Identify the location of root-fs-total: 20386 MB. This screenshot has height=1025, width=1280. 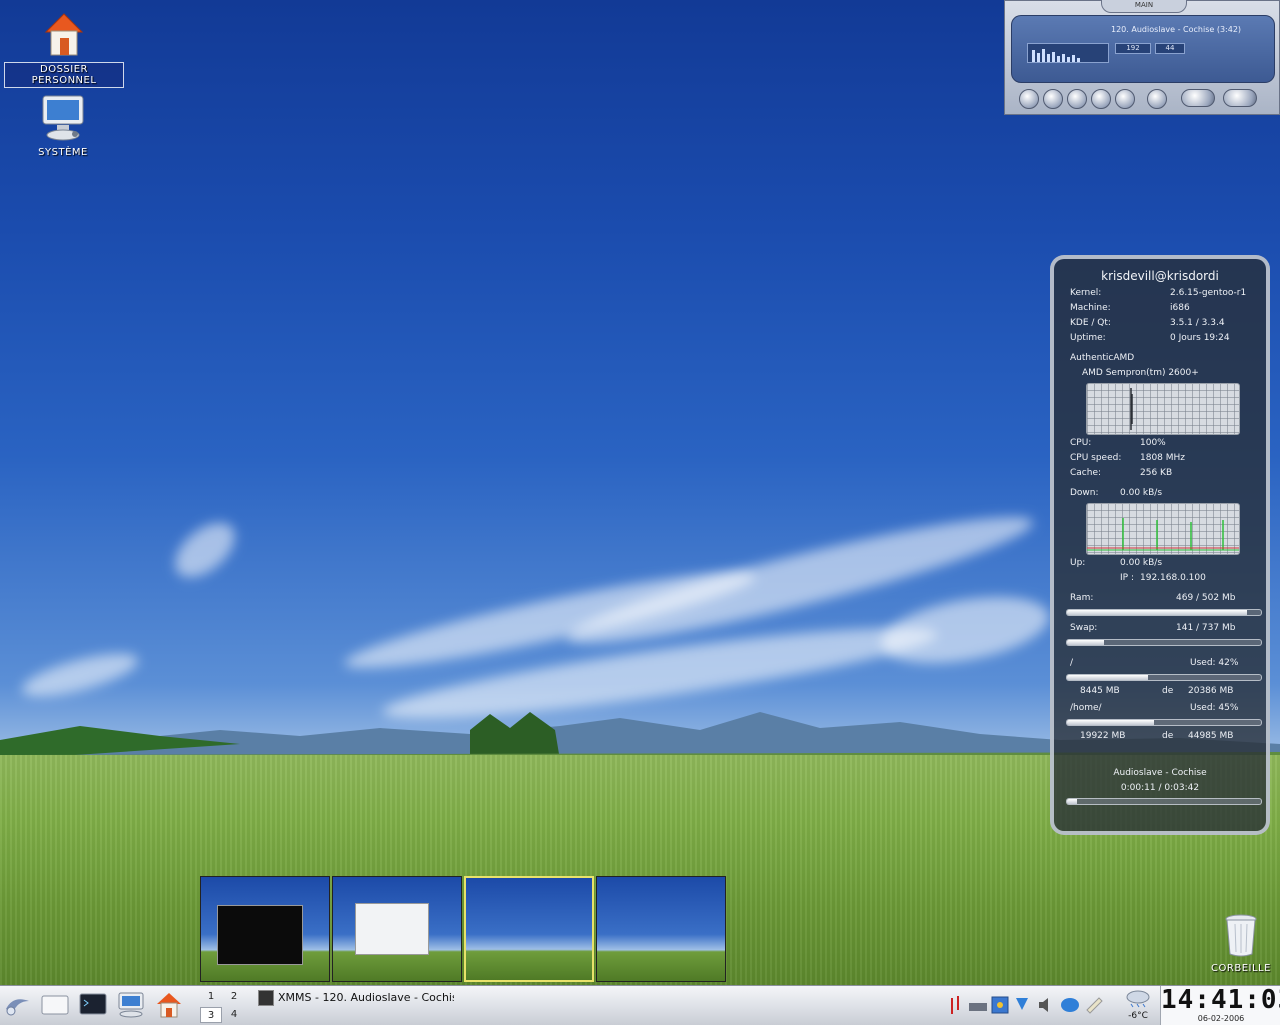
(1211, 691).